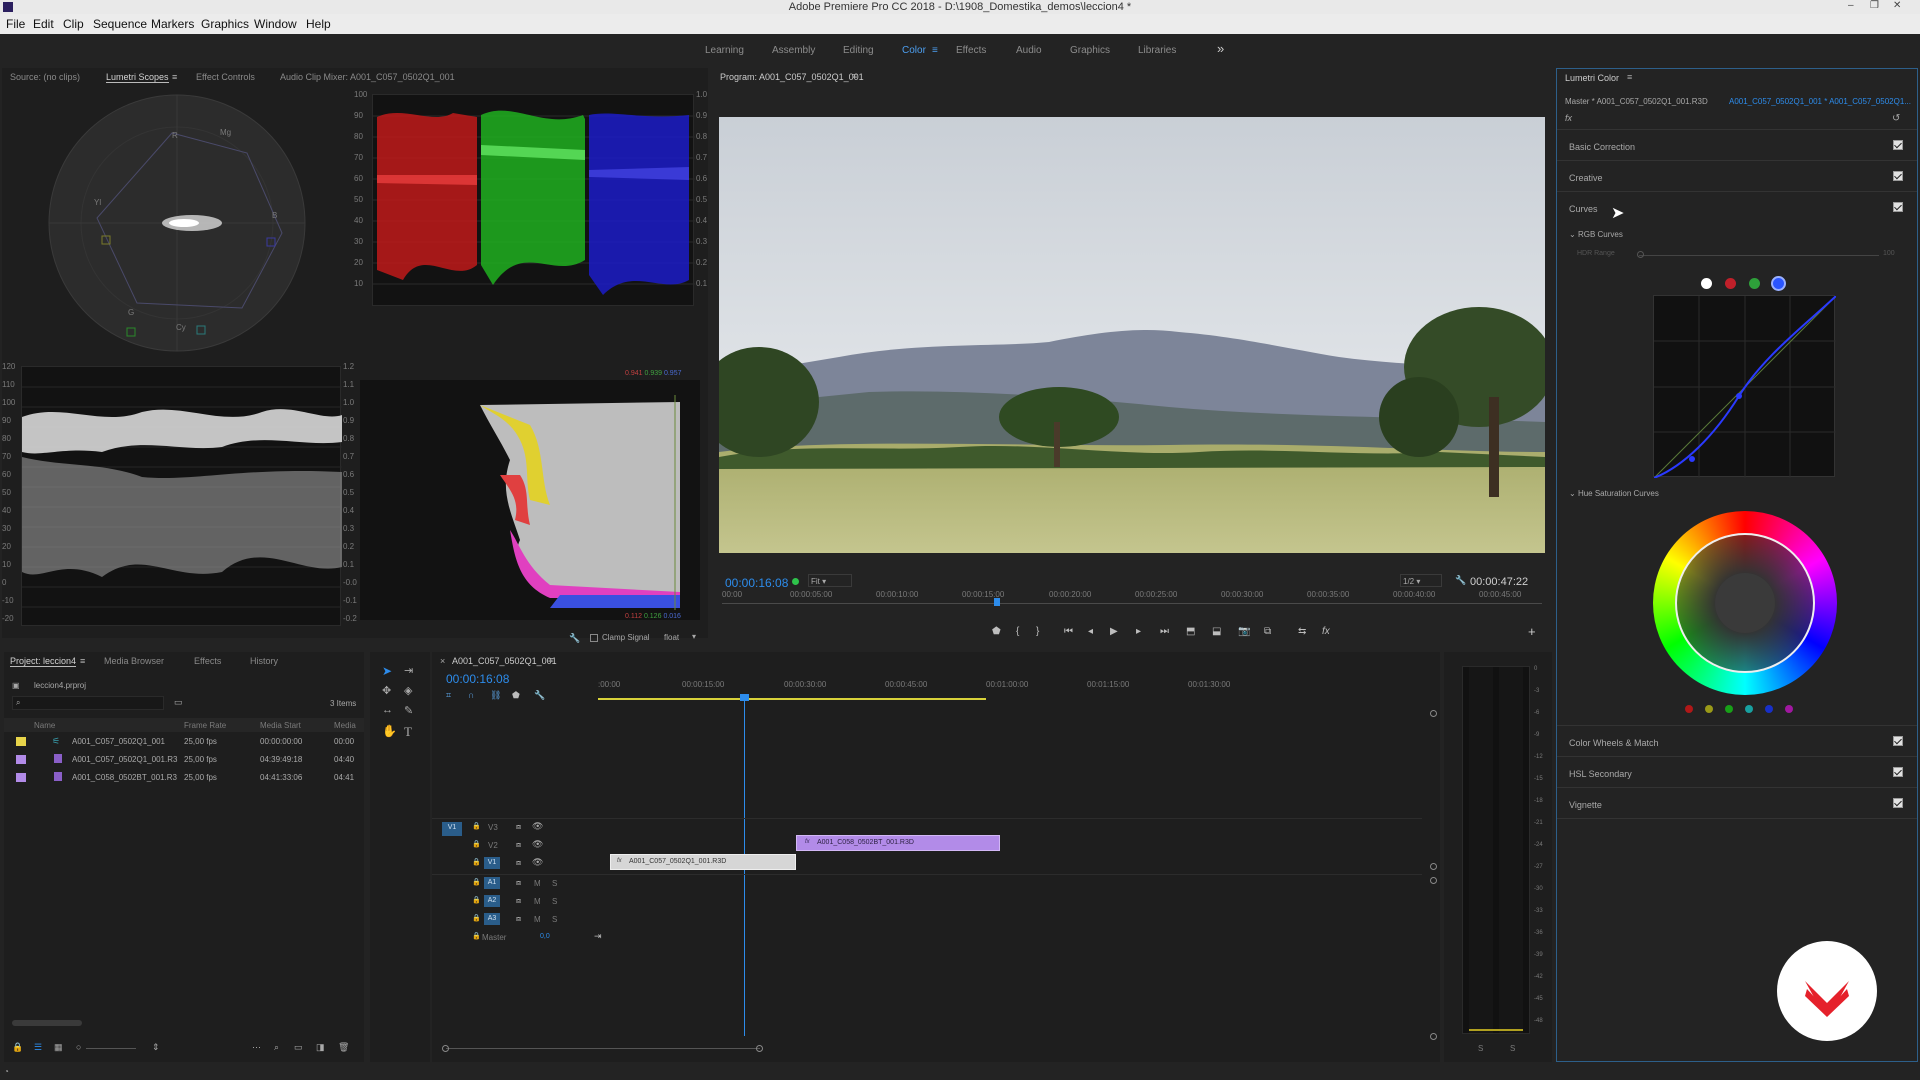 The height and width of the screenshot is (1080, 1920). I want to click on slip-tool-icon: ↔, so click(387, 710).